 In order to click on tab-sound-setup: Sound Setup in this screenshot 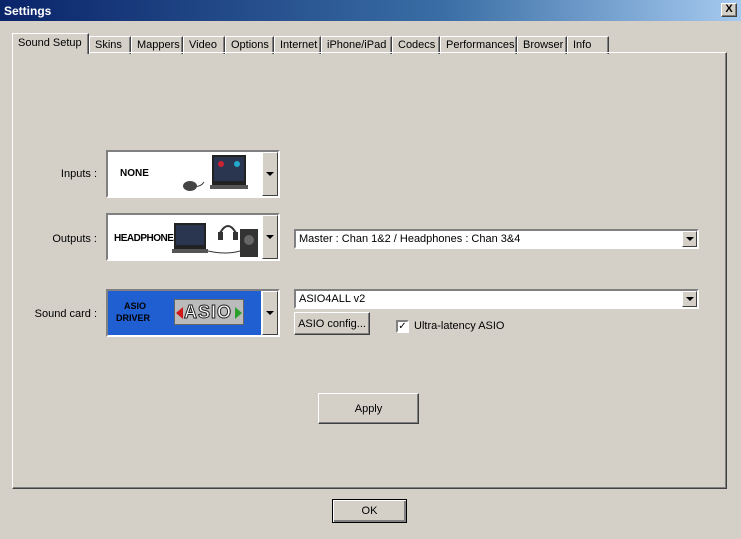, I will do `click(50, 43)`.